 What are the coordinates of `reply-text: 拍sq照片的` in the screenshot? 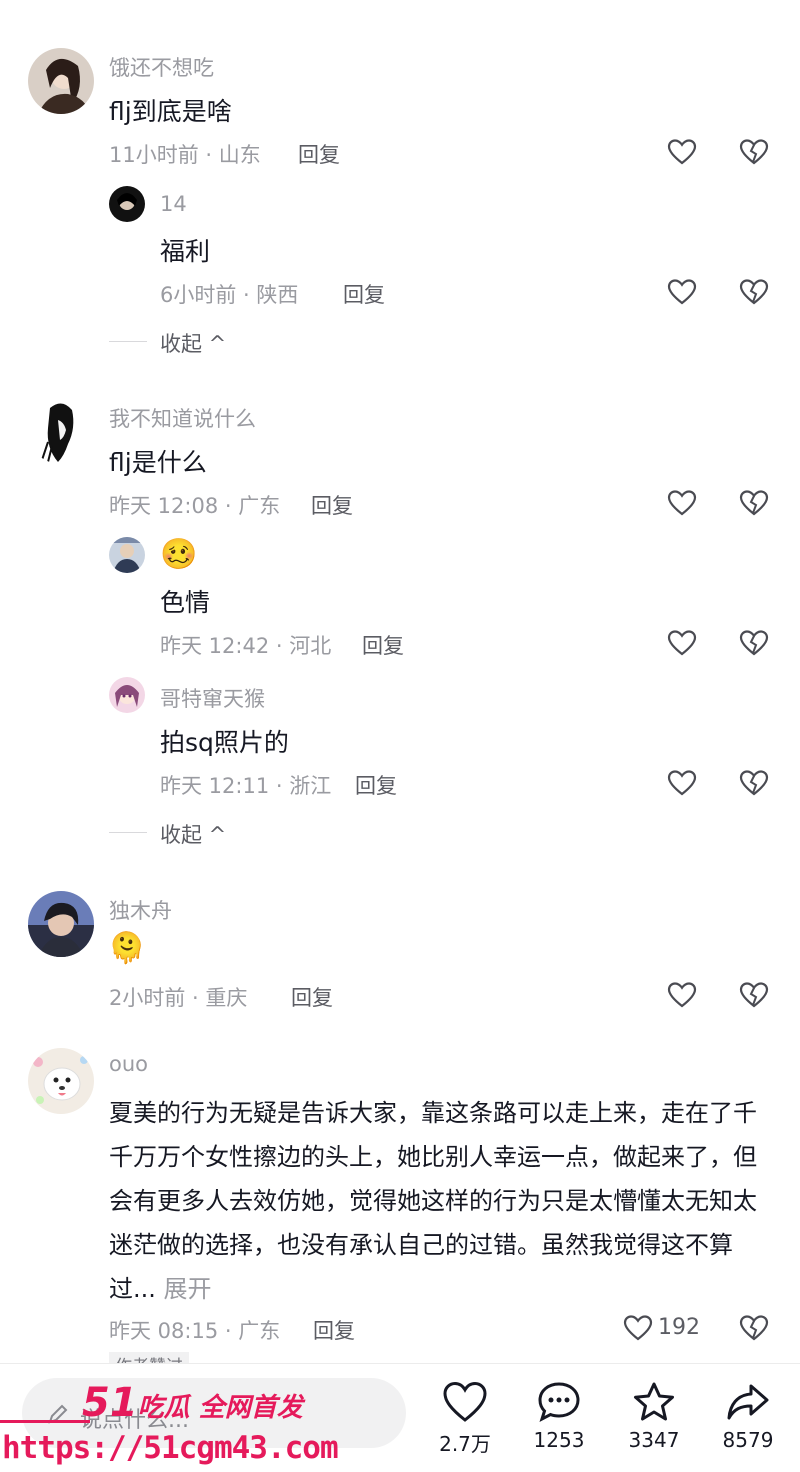 It's located at (224, 742).